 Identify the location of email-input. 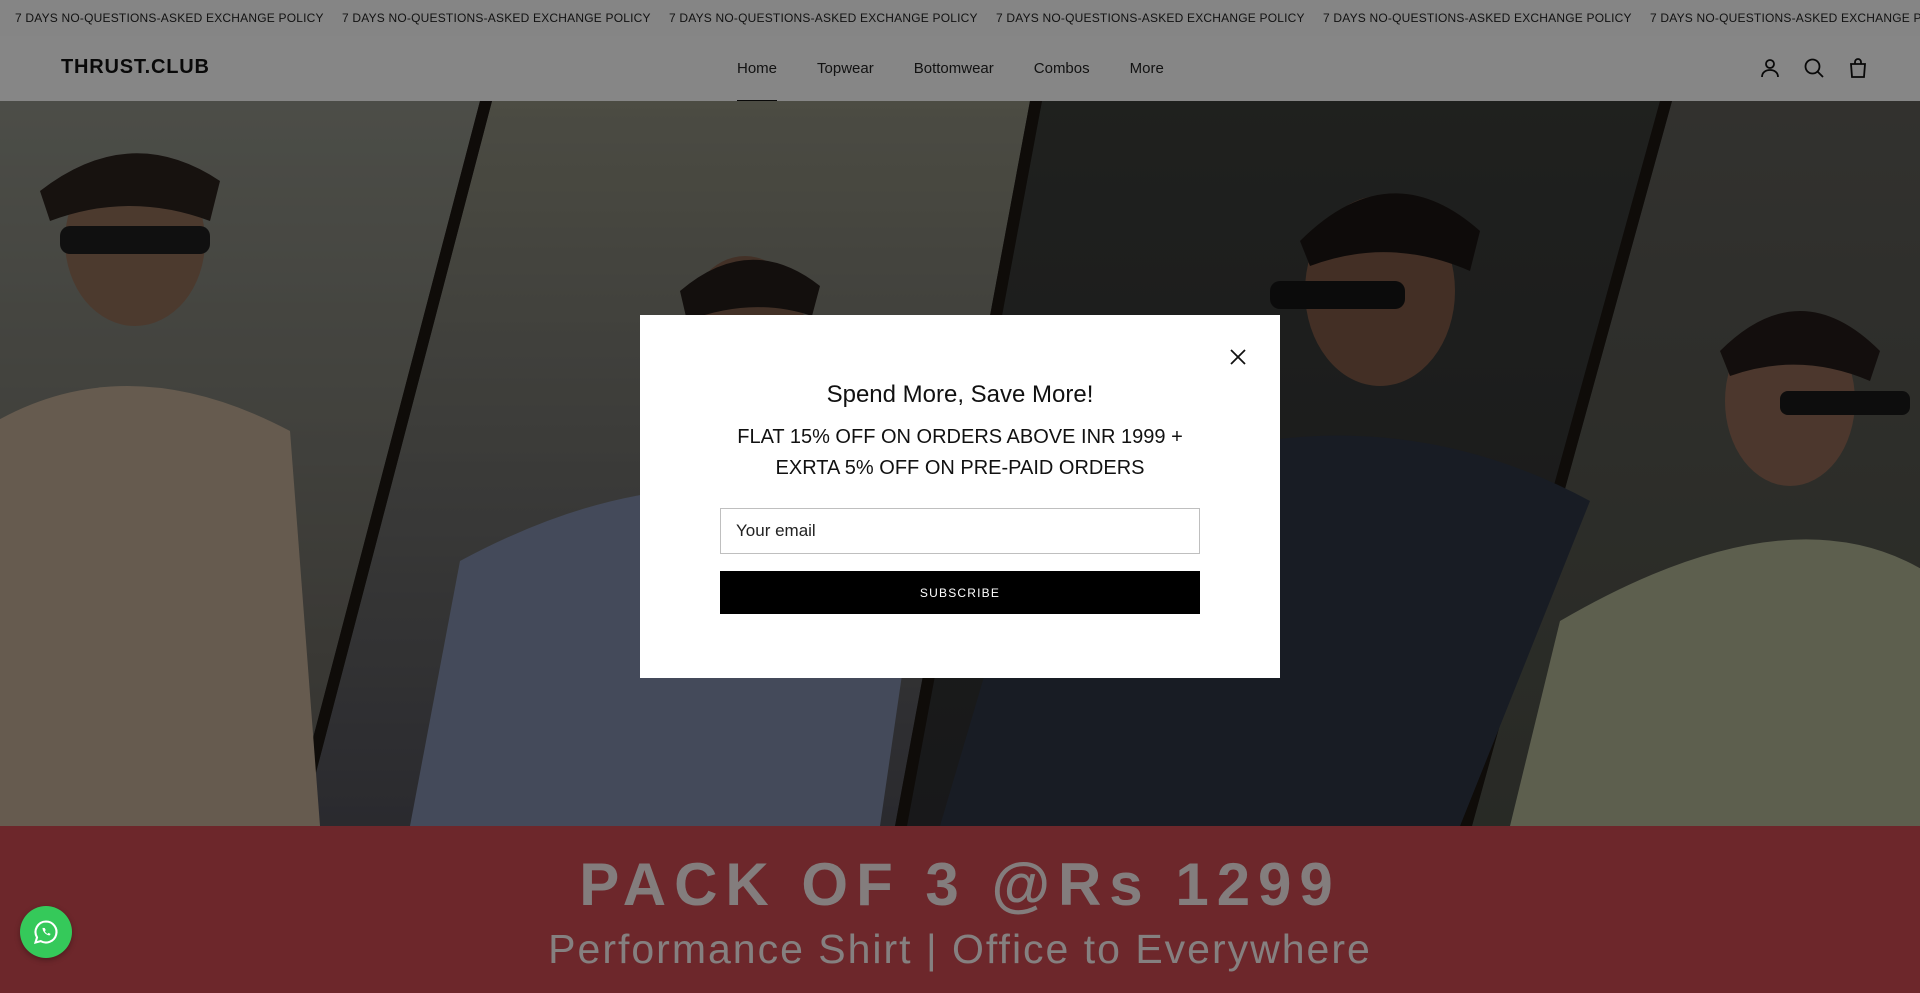
(960, 531).